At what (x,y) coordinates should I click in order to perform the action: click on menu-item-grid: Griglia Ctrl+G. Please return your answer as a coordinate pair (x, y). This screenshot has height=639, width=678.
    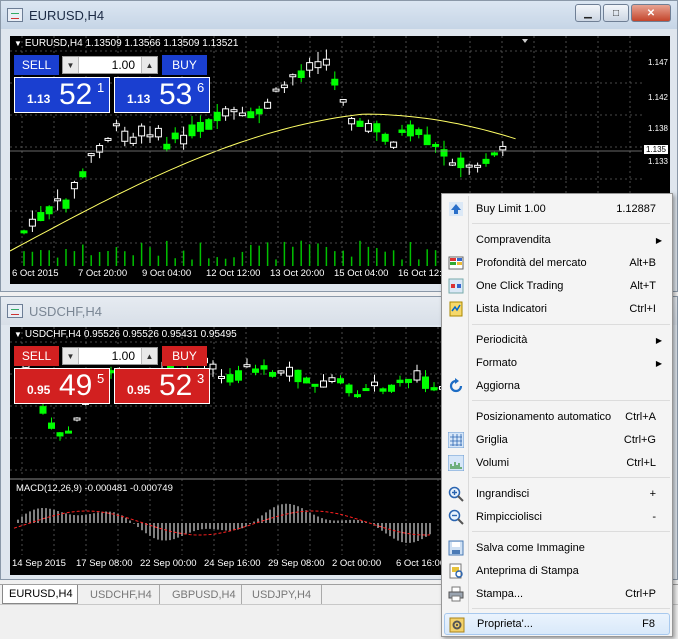
    Looking at the image, I should click on (557, 440).